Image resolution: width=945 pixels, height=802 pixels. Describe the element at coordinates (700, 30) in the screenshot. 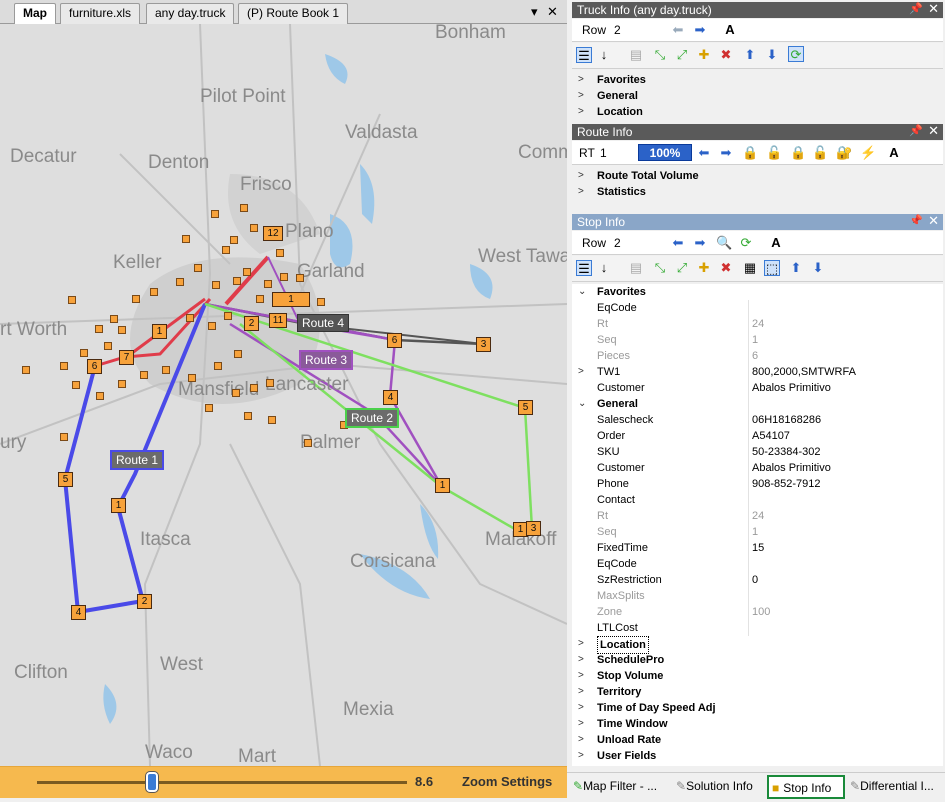

I see `next-arrow-icon: ➡` at that location.